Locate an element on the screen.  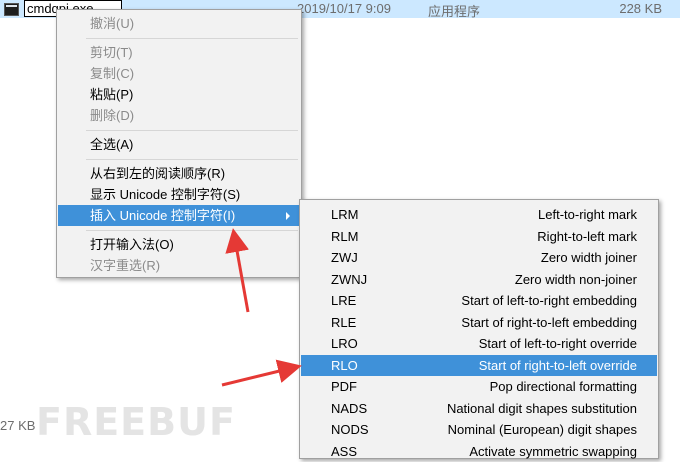
annotation-arrow-up is located at coordinates (237, 270).